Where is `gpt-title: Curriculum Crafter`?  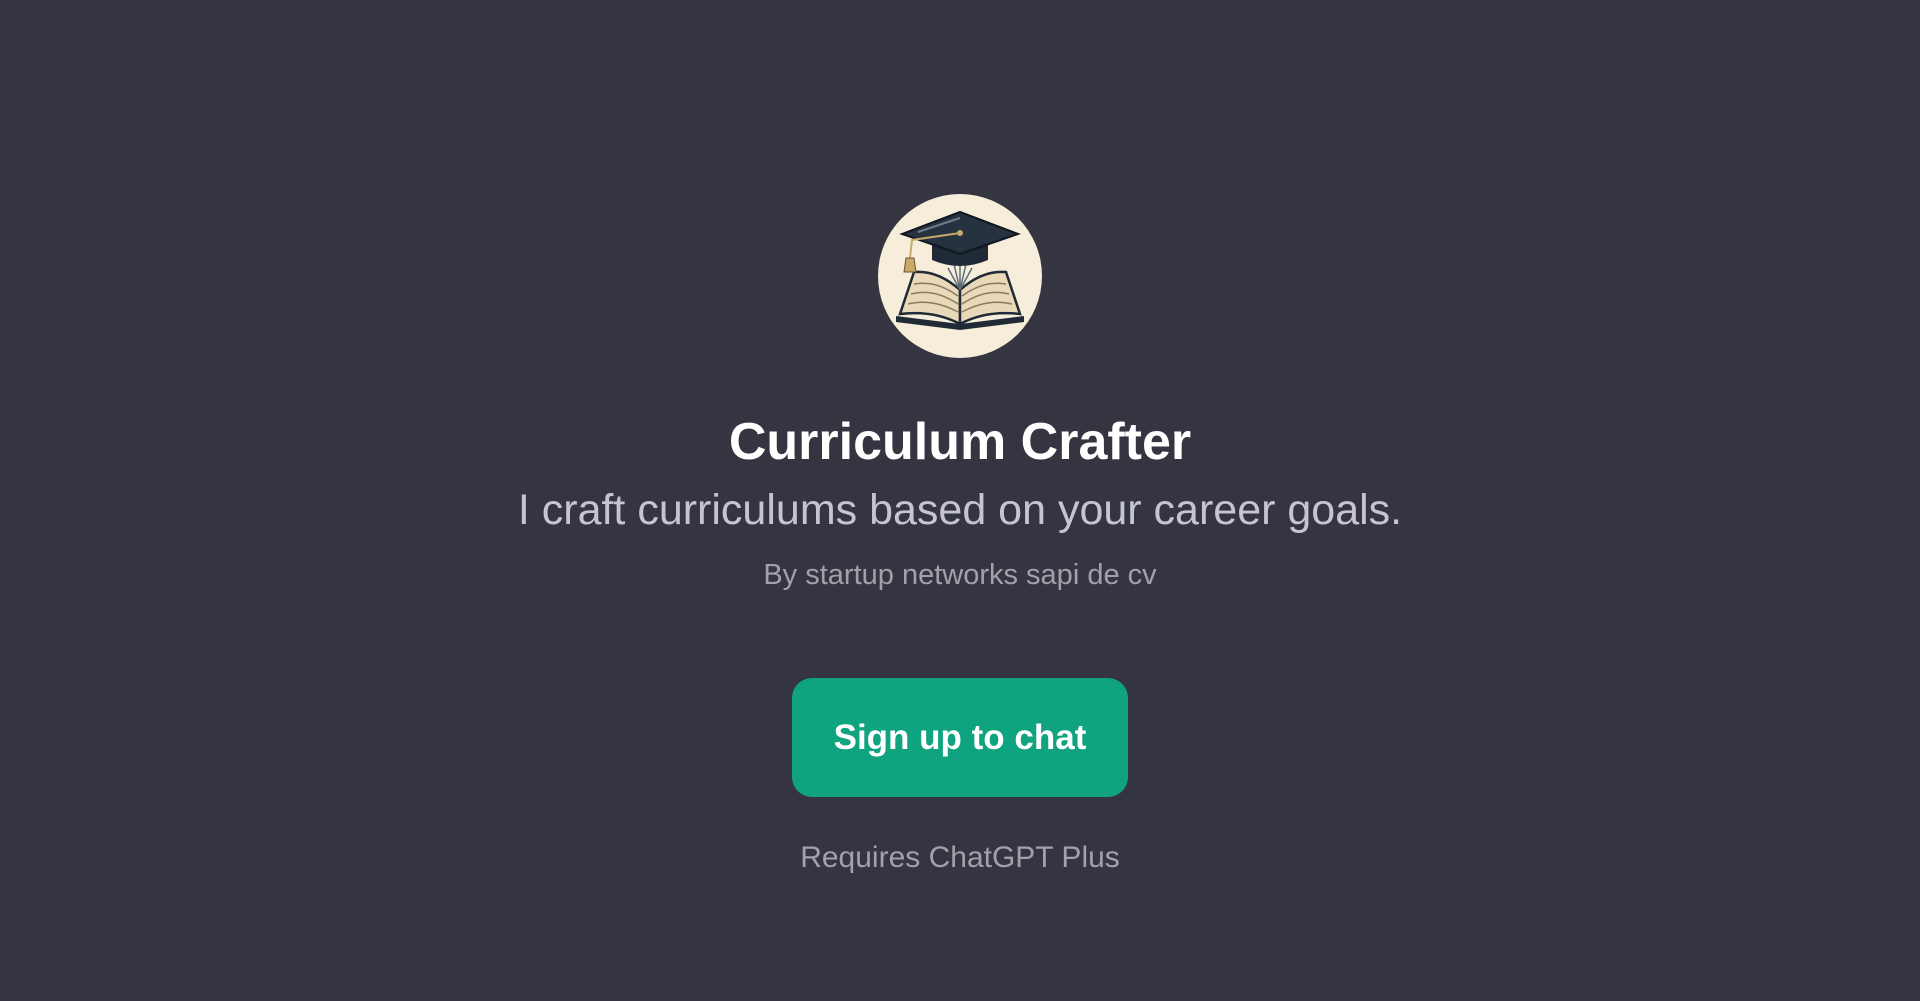
gpt-title: Curriculum Crafter is located at coordinates (960, 442).